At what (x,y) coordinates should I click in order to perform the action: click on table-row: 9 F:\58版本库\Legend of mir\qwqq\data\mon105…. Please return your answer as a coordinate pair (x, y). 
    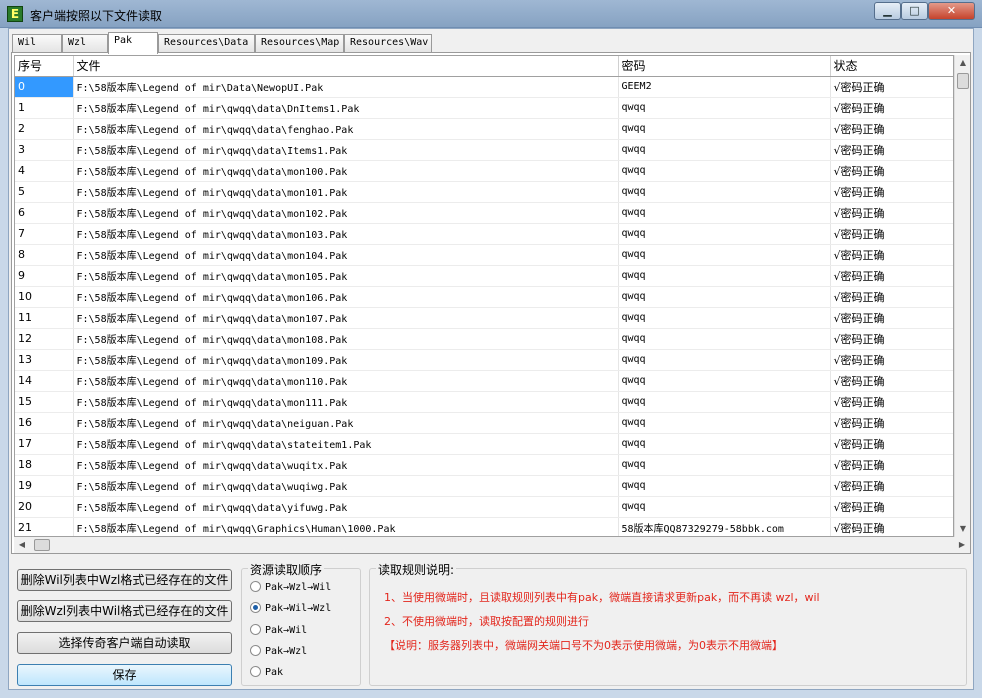
    Looking at the image, I should click on (484, 276).